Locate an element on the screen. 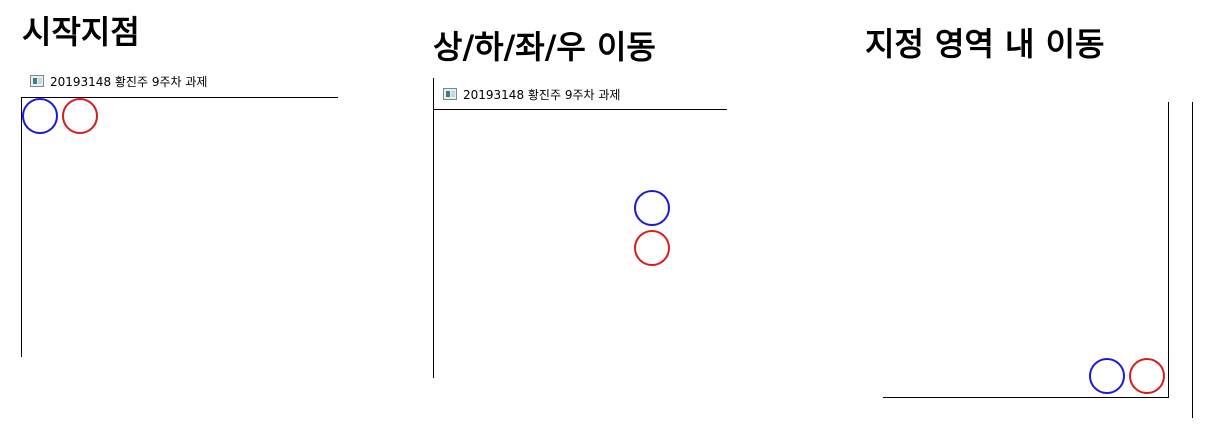 The image size is (1231, 437). panel-2-heading: 상/하/좌/우 이동 is located at coordinates (544, 47).